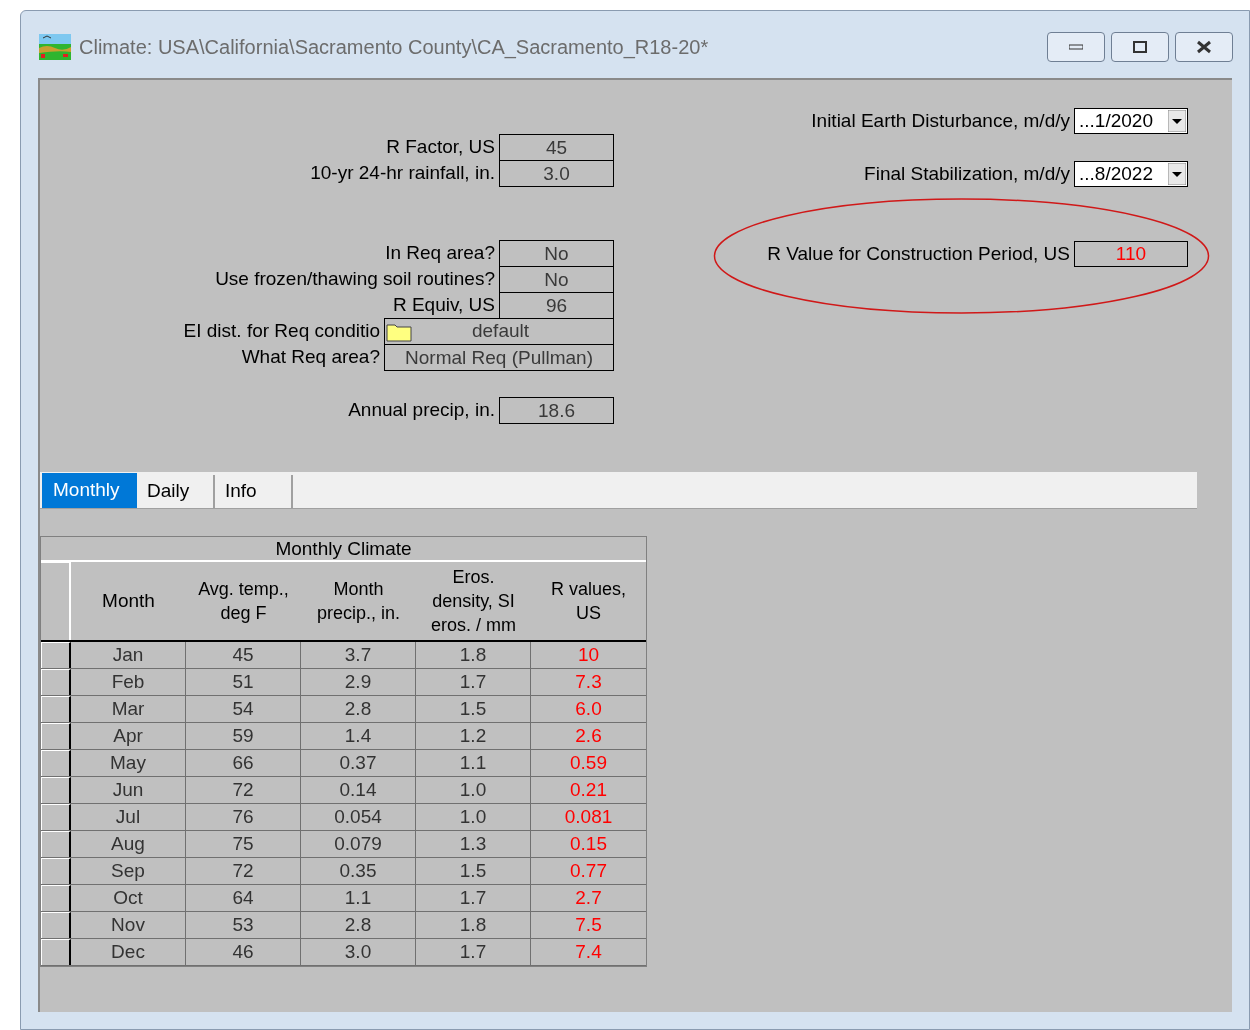 This screenshot has width=1250, height=1030. I want to click on table-cell: 64, so click(243, 898).